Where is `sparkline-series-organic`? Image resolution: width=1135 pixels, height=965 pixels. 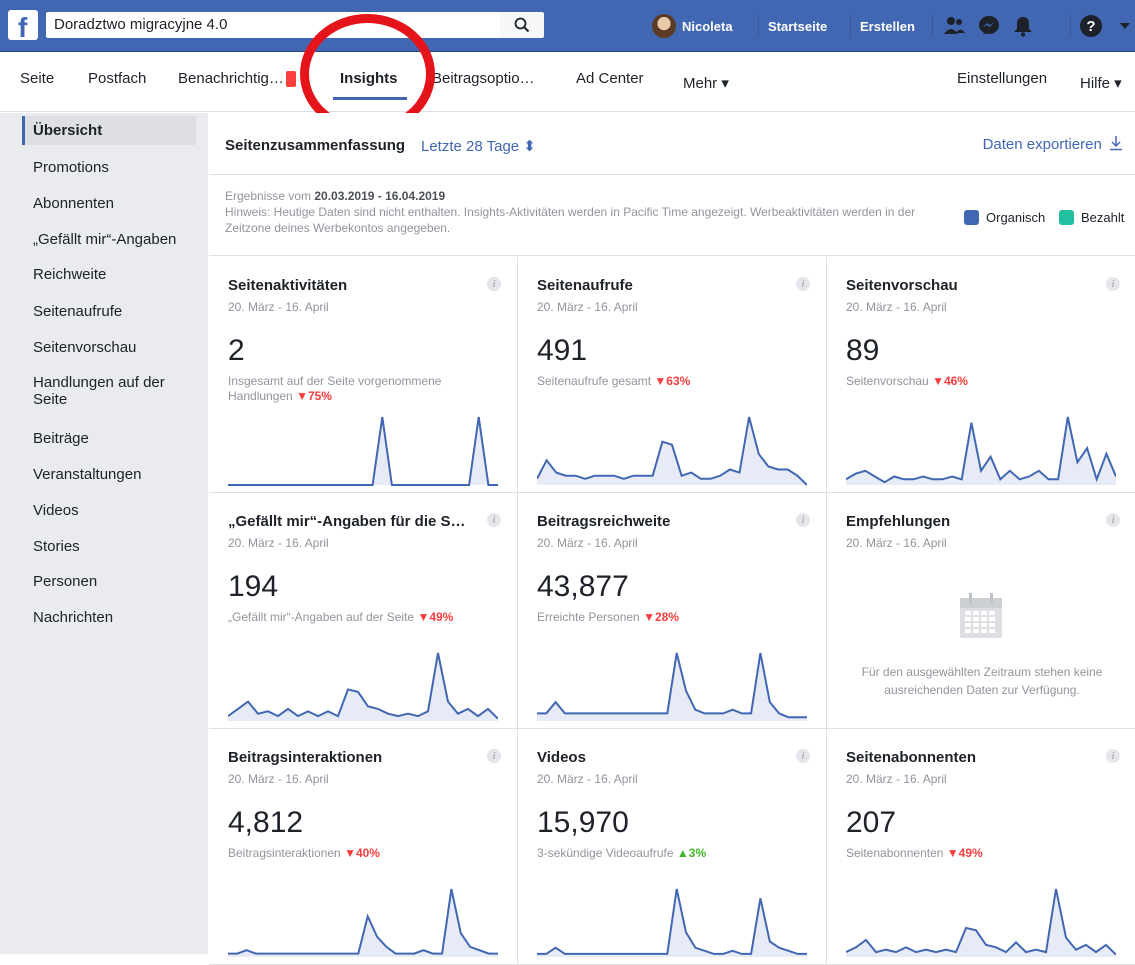 sparkline-series-organic is located at coordinates (363, 451).